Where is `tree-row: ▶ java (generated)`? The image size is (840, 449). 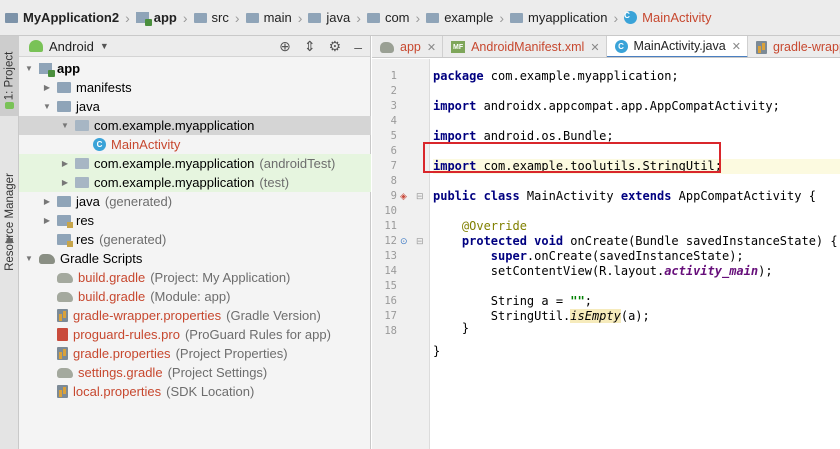 tree-row: ▶ java (generated) is located at coordinates (195, 201).